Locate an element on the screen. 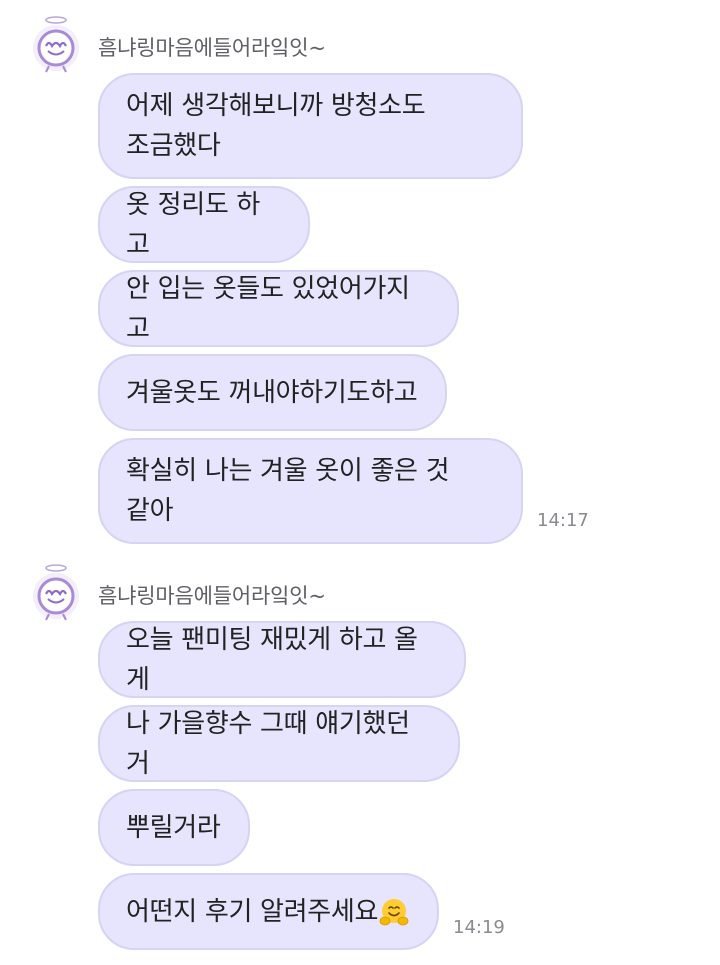  message-text: 어떤지 후기 알려주세요 is located at coordinates (252, 911).